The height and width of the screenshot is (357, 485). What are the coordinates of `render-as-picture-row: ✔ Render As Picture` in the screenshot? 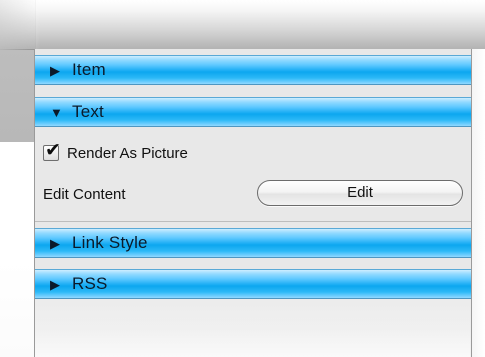 It's located at (115, 153).